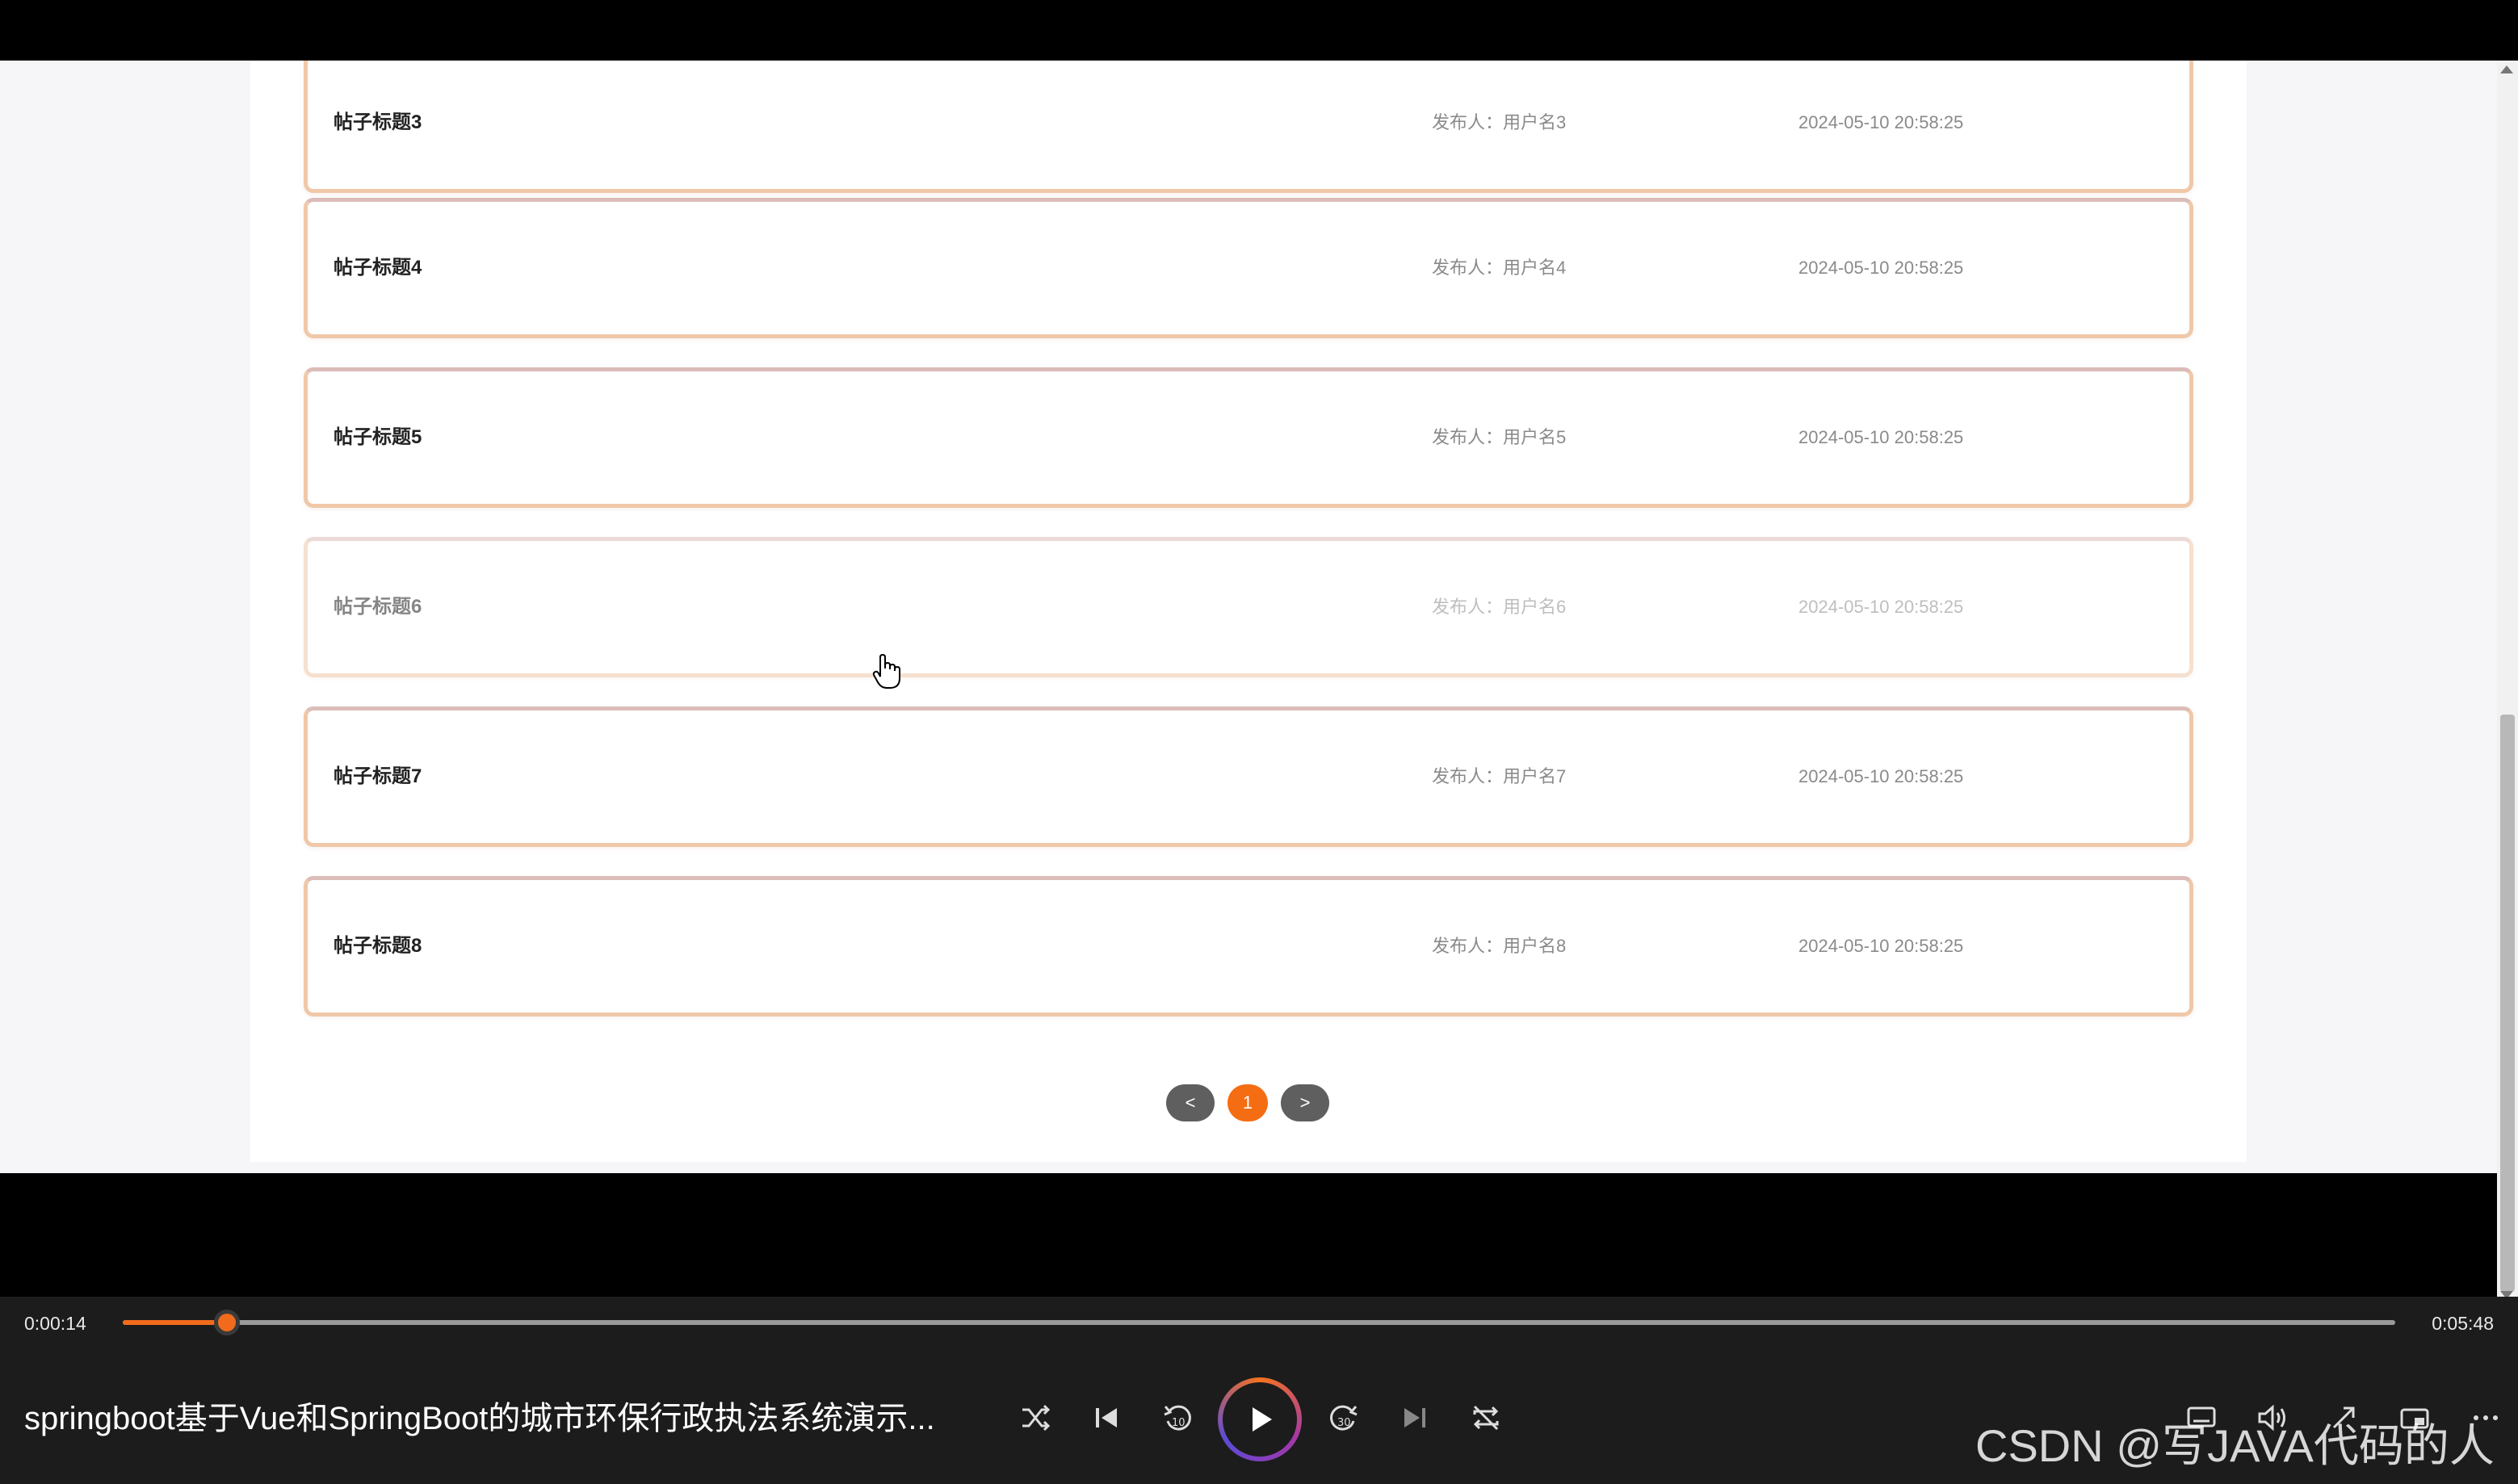 Image resolution: width=2518 pixels, height=1484 pixels. What do you see at coordinates (1500, 946) in the screenshot?
I see `post-author: 发布人：用户名8` at bounding box center [1500, 946].